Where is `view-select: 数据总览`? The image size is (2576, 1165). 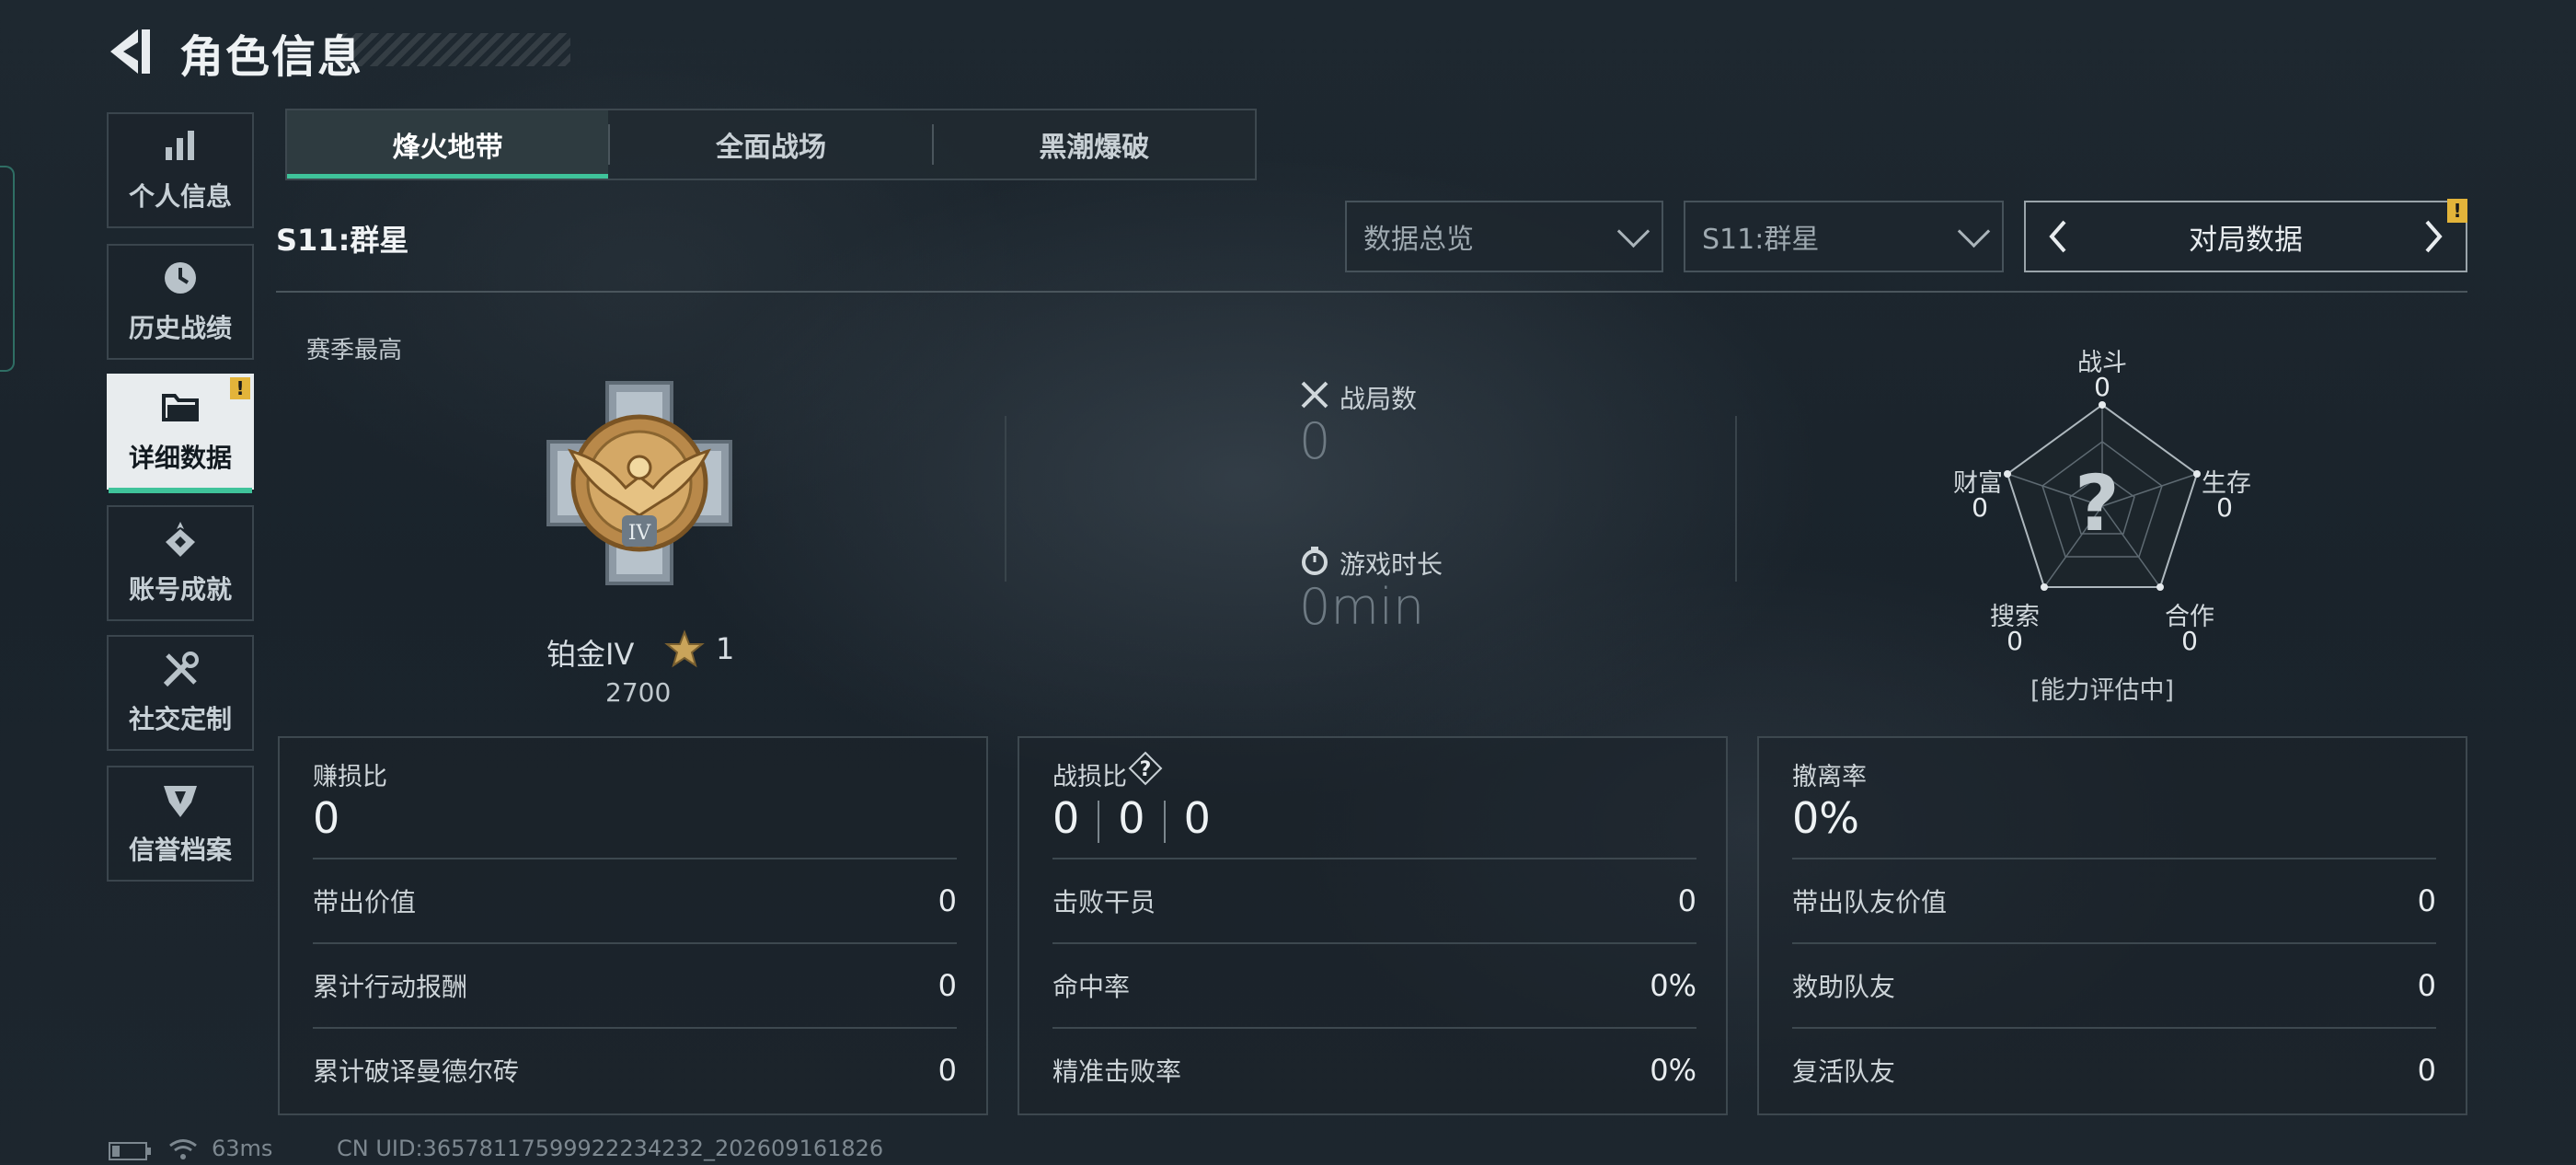
view-select: 数据总览 is located at coordinates (1504, 236).